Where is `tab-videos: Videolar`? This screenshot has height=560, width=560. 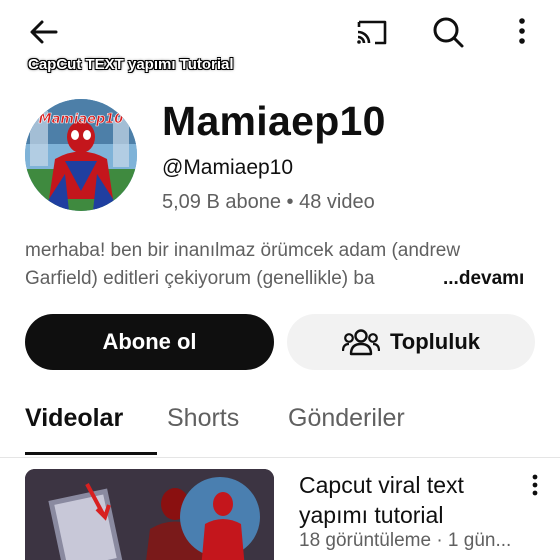 tab-videos: Videolar is located at coordinates (74, 418).